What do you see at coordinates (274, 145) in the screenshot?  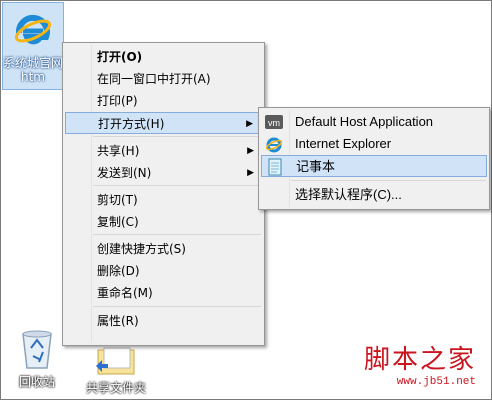 I see `ie-icon` at bounding box center [274, 145].